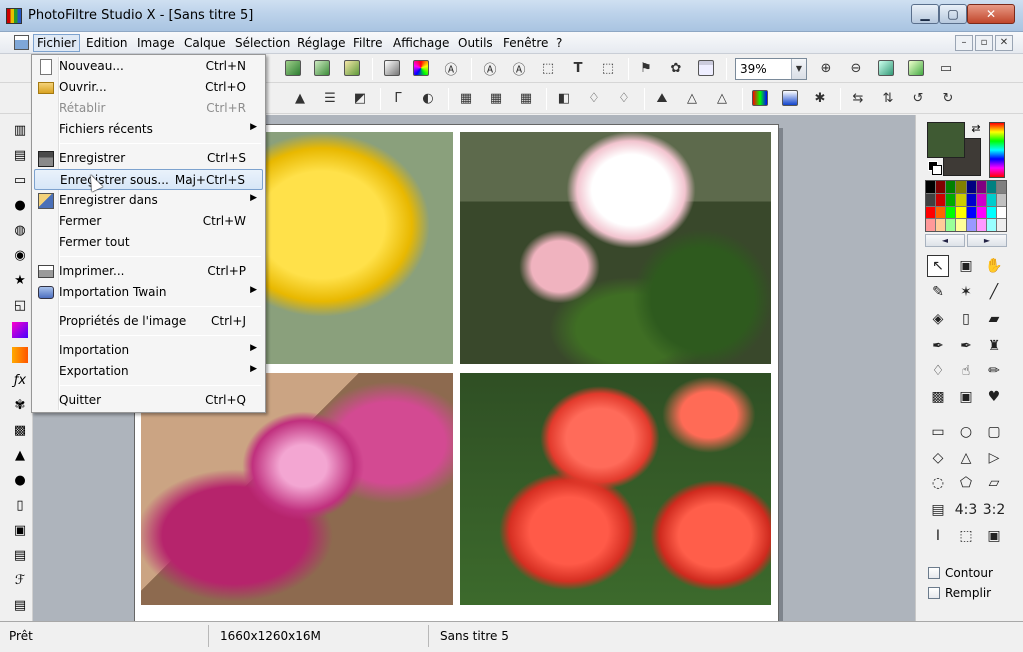  What do you see at coordinates (858, 98) in the screenshot?
I see `flip-horizontal-icon: ⇆` at bounding box center [858, 98].